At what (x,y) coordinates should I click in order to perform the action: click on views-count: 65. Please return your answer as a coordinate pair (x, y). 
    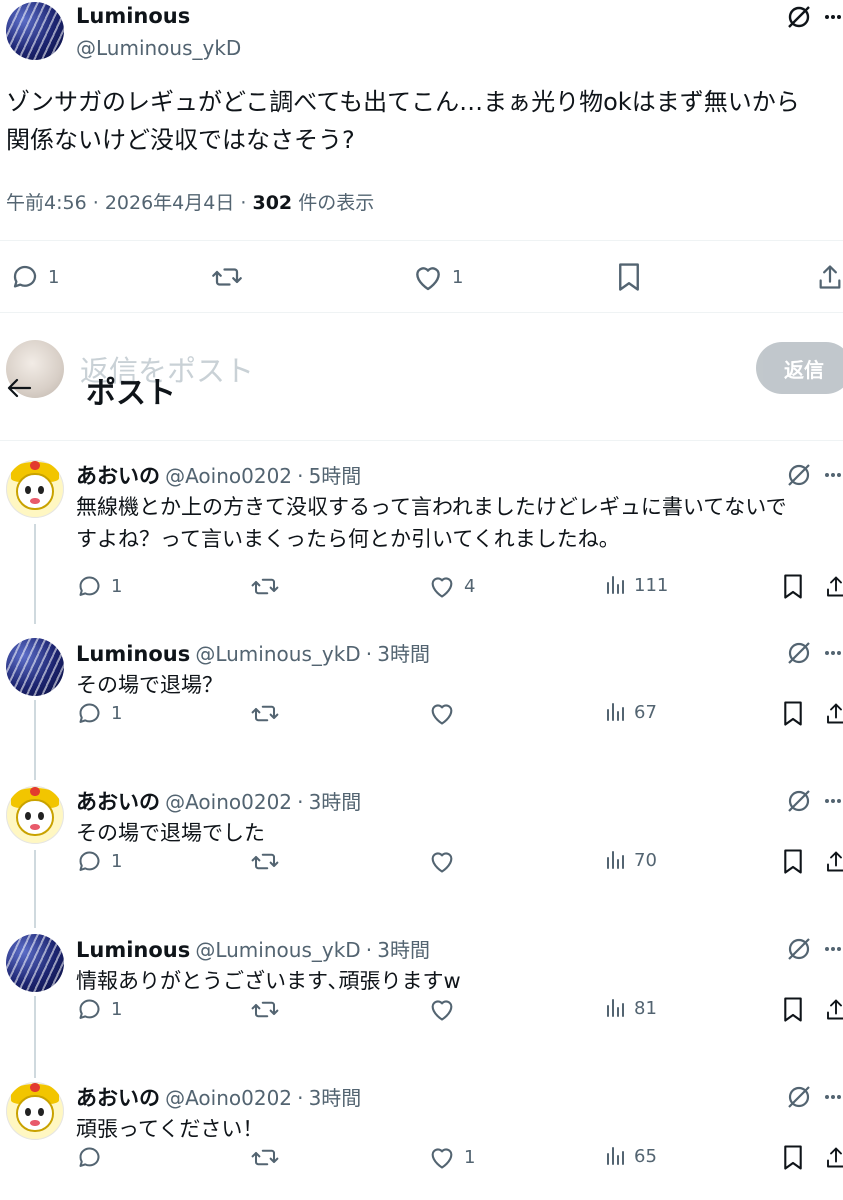
    Looking at the image, I should click on (645, 1156).